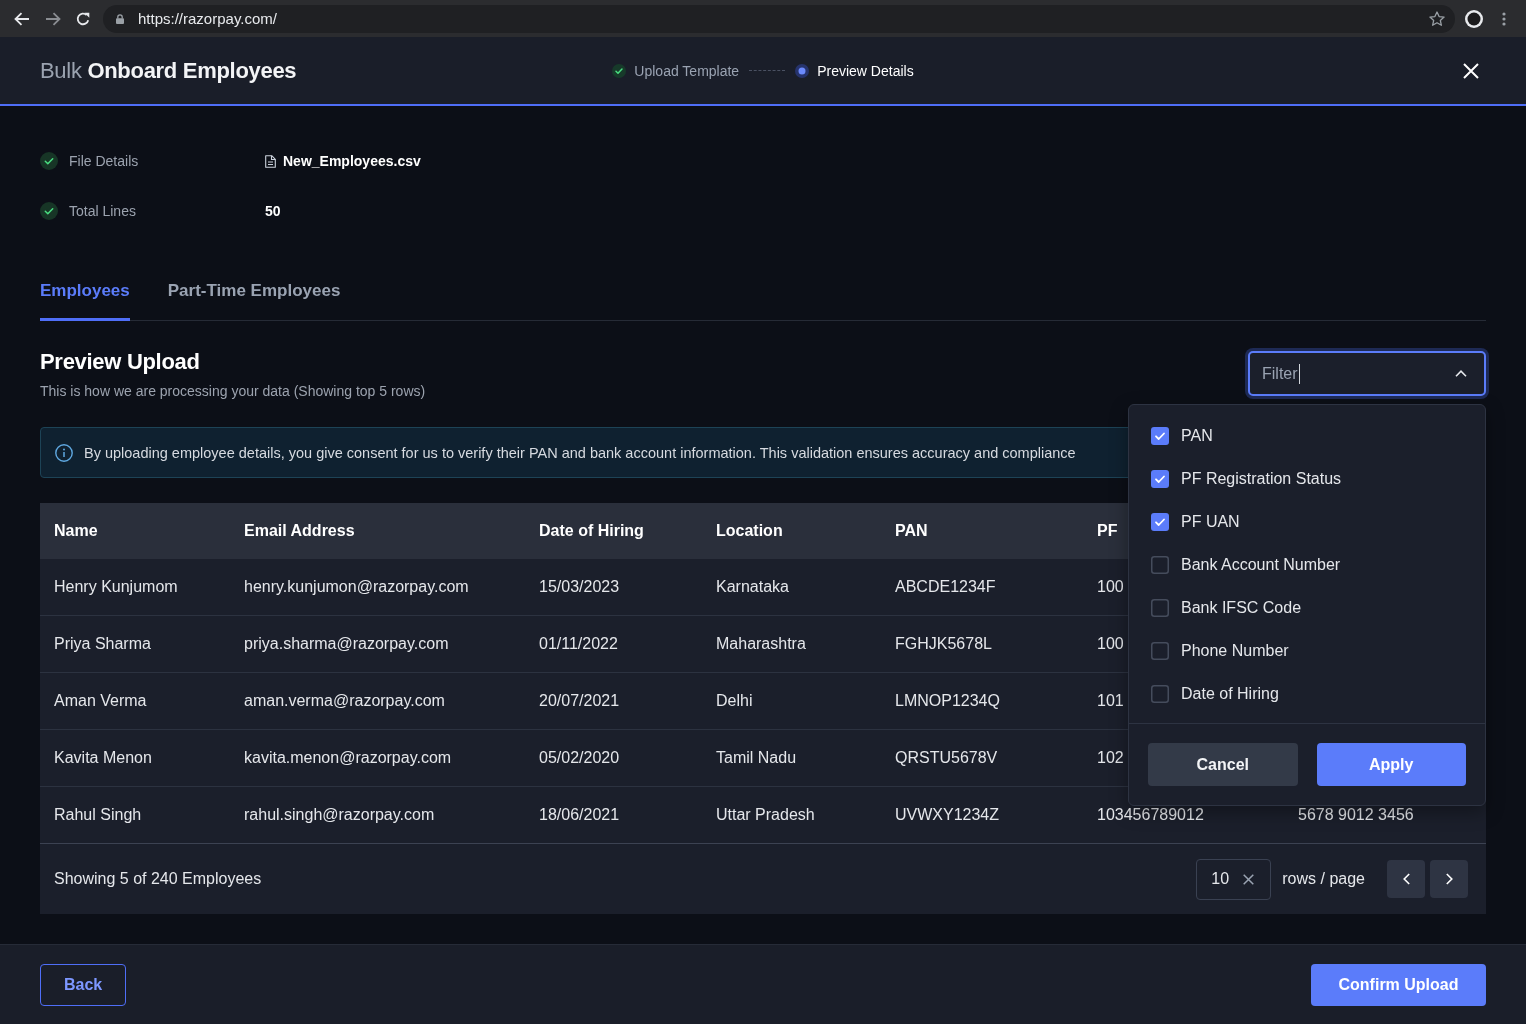 The height and width of the screenshot is (1024, 1526). What do you see at coordinates (1210, 521) in the screenshot?
I see `option-label: PF UAN` at bounding box center [1210, 521].